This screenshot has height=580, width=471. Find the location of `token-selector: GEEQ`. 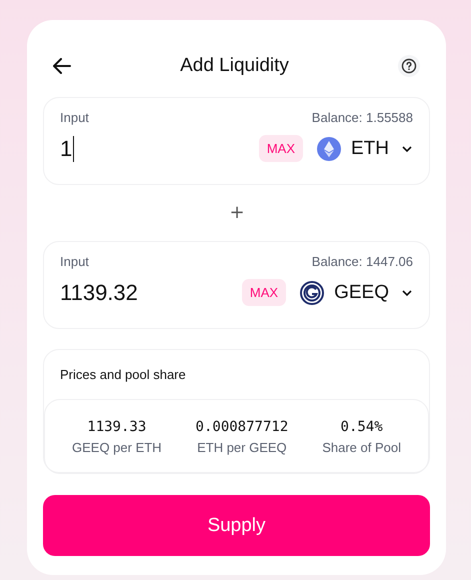

token-selector: GEEQ is located at coordinates (356, 292).